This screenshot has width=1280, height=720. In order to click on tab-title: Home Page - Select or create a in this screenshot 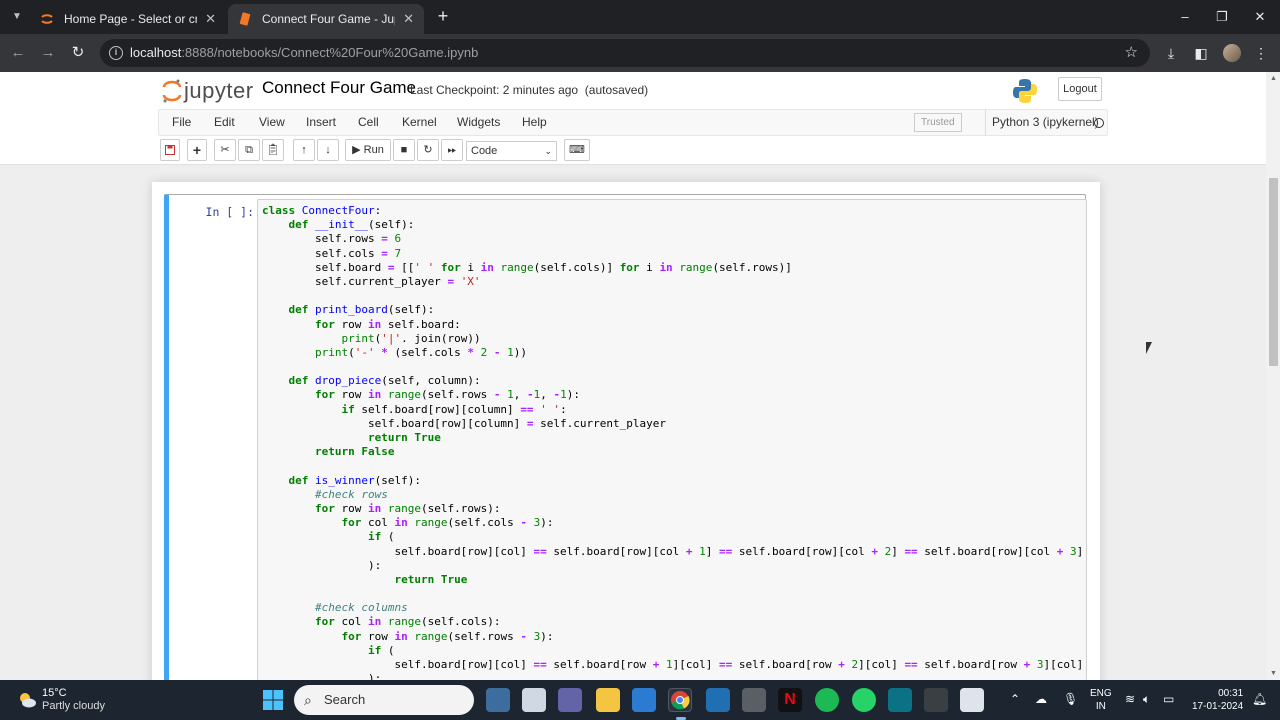, I will do `click(131, 19)`.